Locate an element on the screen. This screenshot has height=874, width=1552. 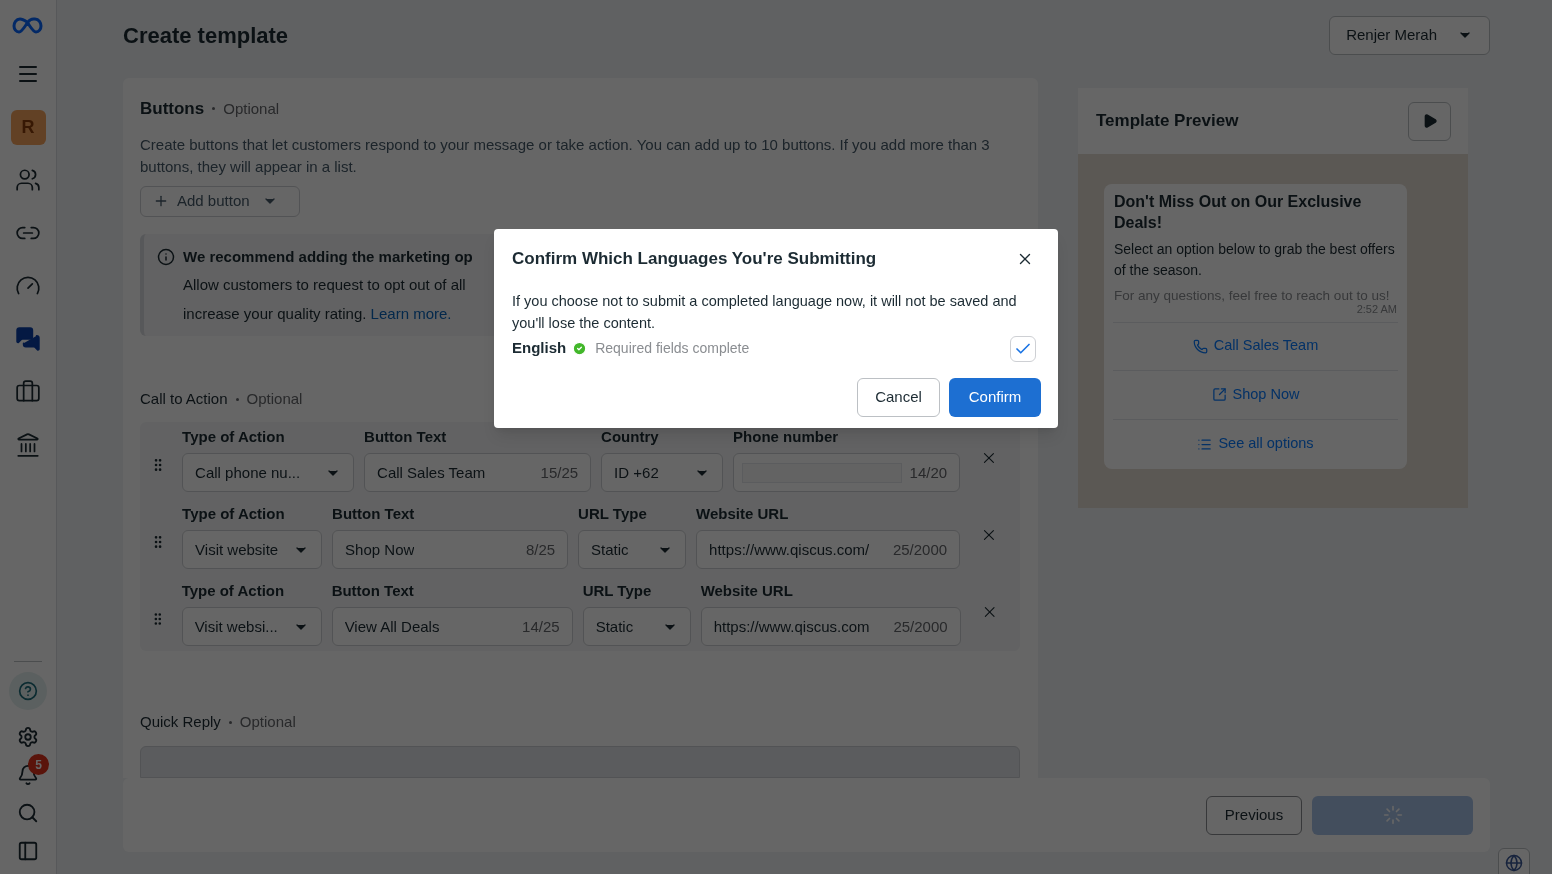
briefcase-icon is located at coordinates (28, 392).